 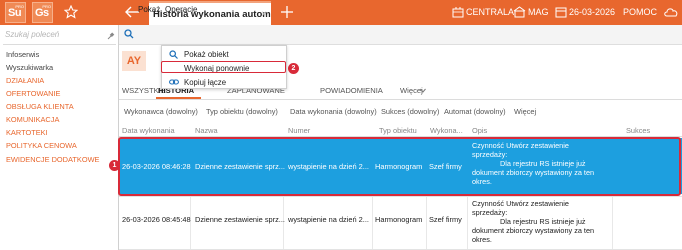 What do you see at coordinates (293, 68) in the screenshot?
I see `step-marker: 2` at bounding box center [293, 68].